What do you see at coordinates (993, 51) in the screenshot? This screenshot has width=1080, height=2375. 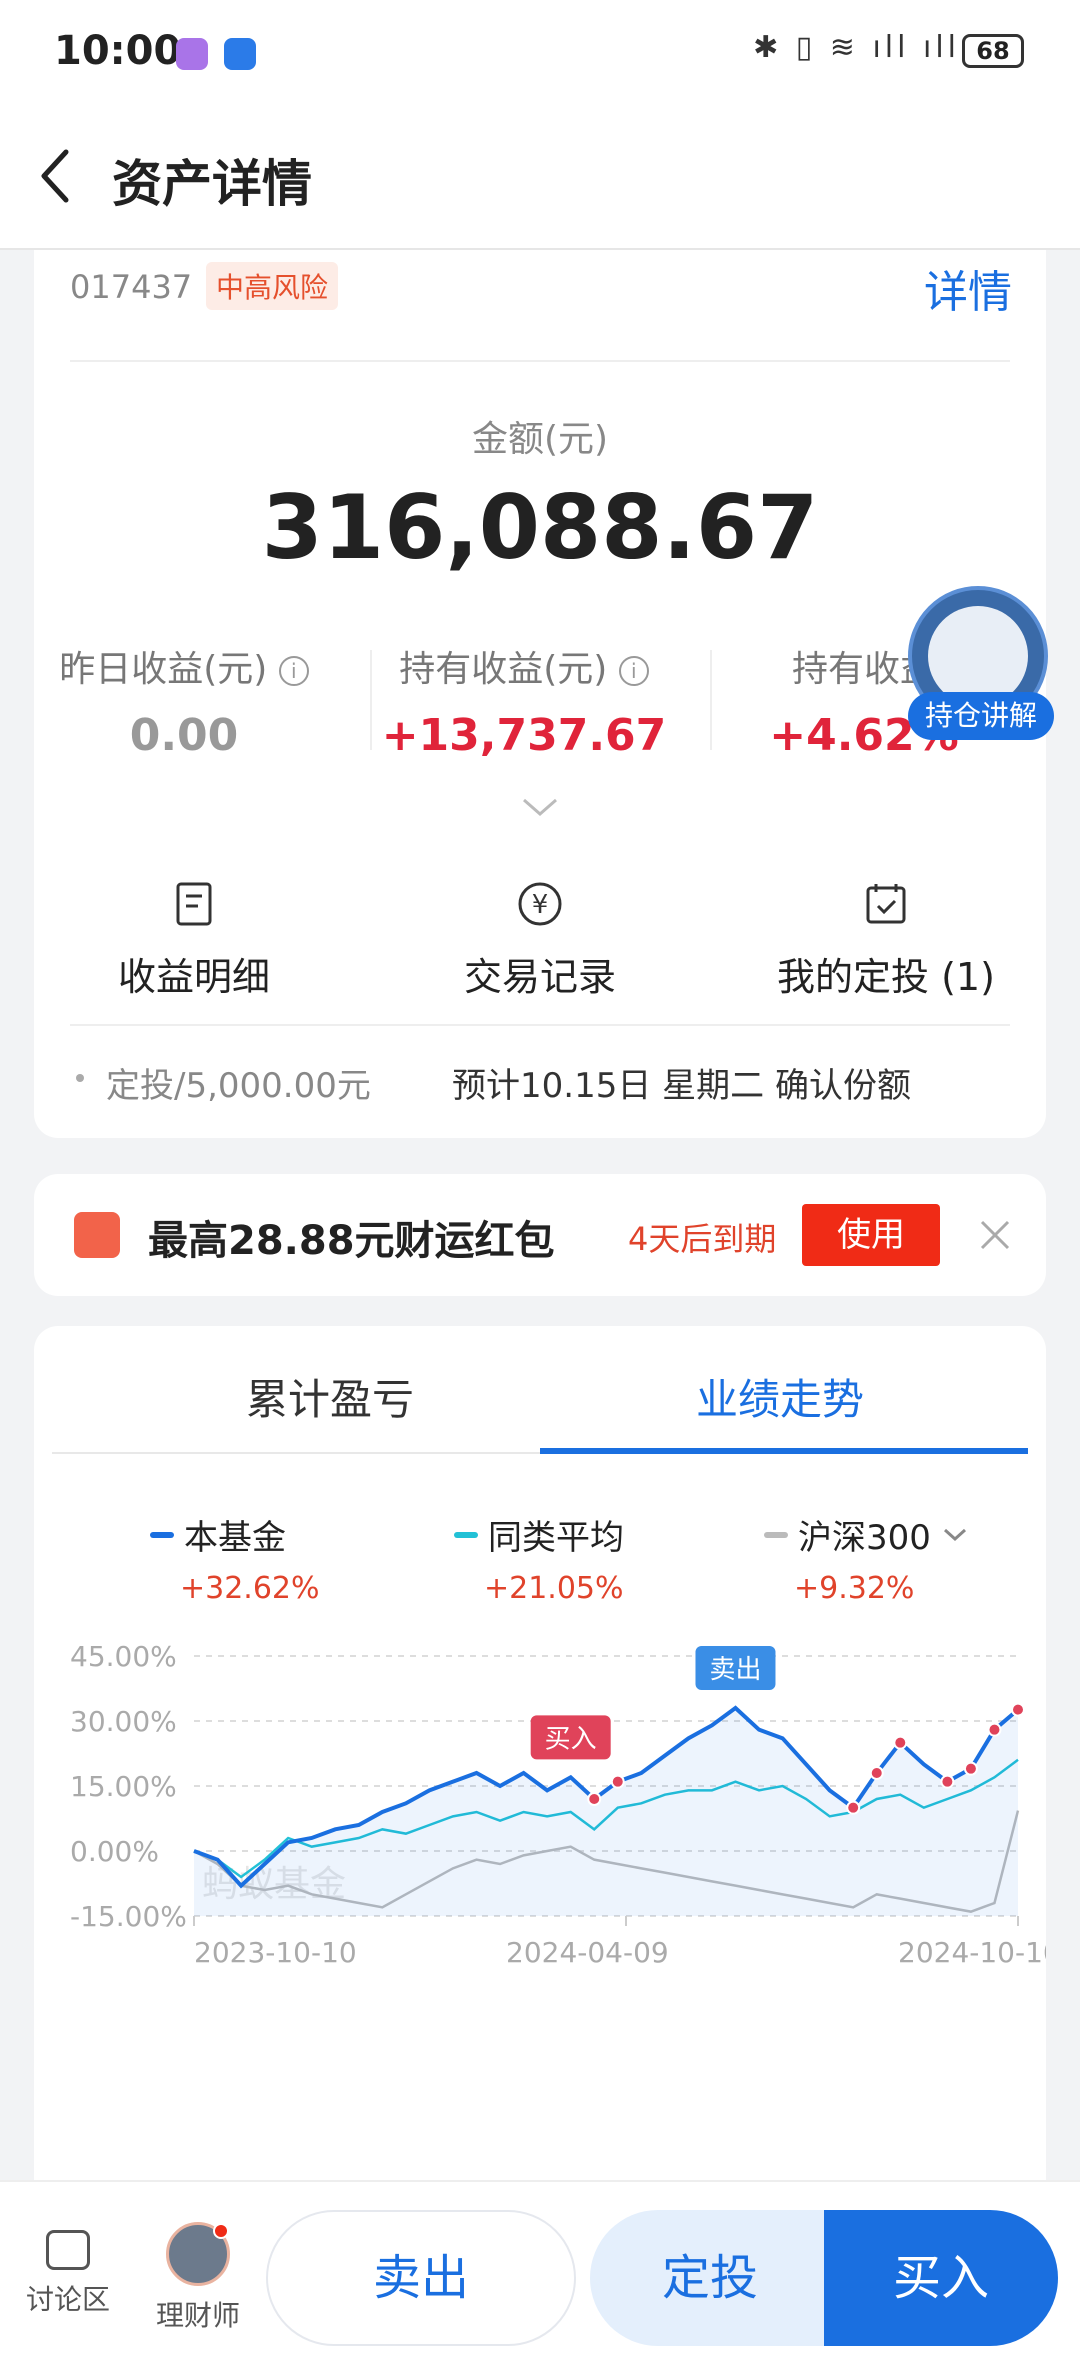 I see `battery-icon: 68` at bounding box center [993, 51].